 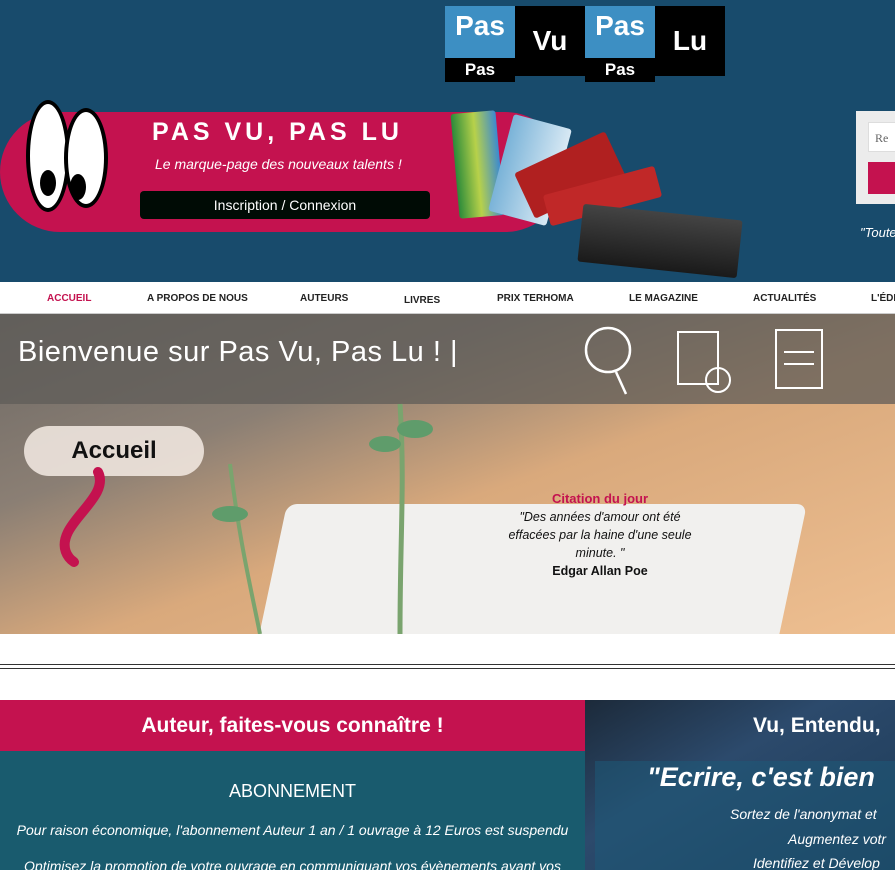 What do you see at coordinates (86, 158) in the screenshot?
I see `eye-icon` at bounding box center [86, 158].